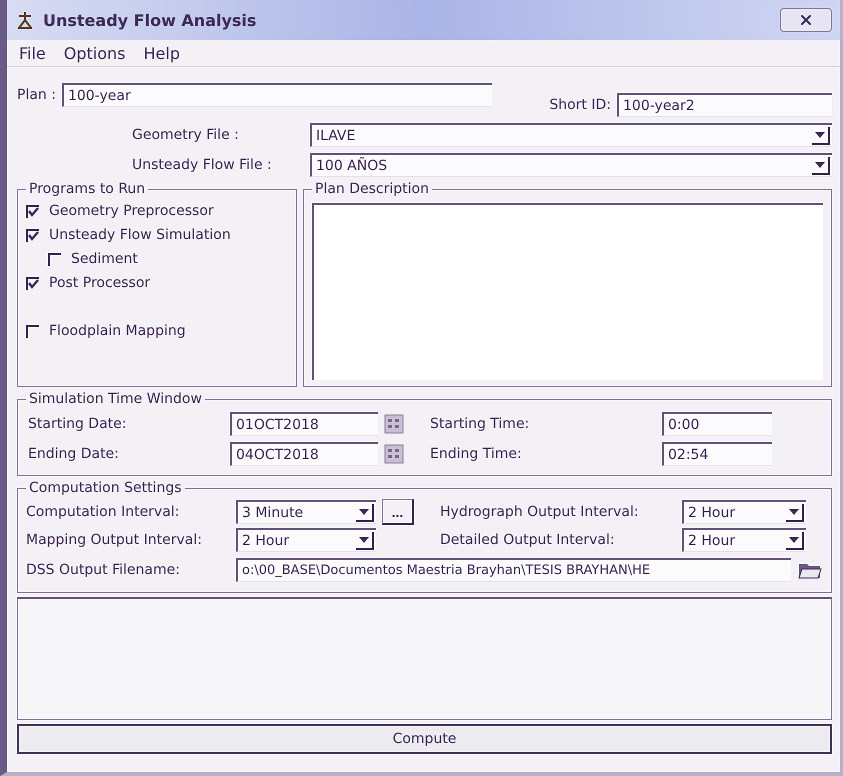 The image size is (843, 776). What do you see at coordinates (87, 189) in the screenshot?
I see `group-title: Programs to Run` at bounding box center [87, 189].